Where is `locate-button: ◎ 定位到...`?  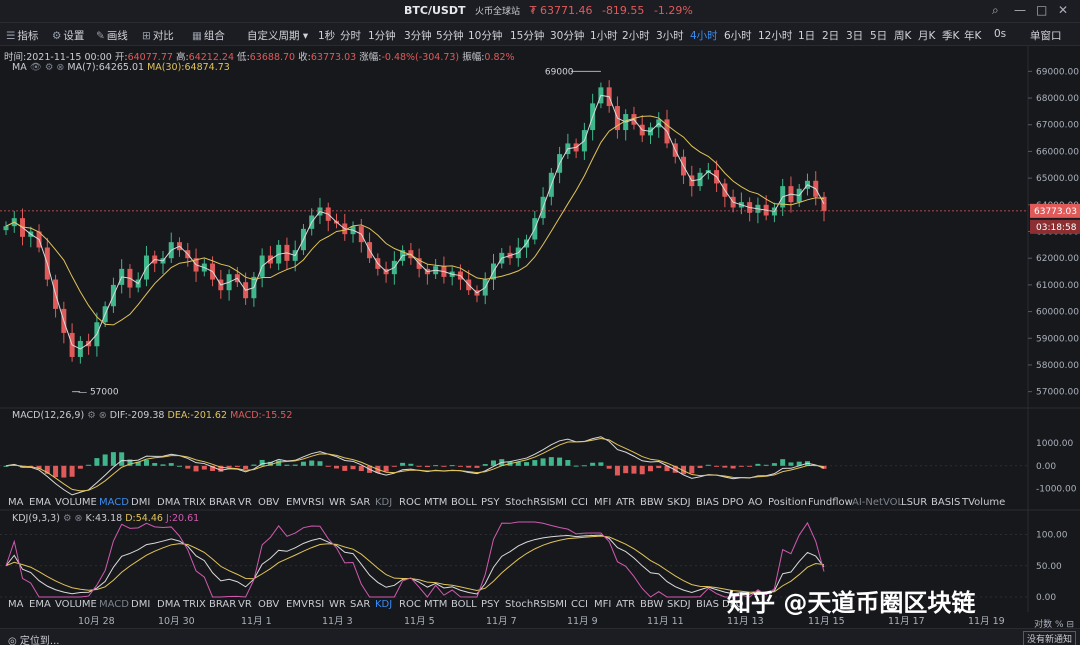
locate-button: ◎ 定位到... is located at coordinates (33, 638).